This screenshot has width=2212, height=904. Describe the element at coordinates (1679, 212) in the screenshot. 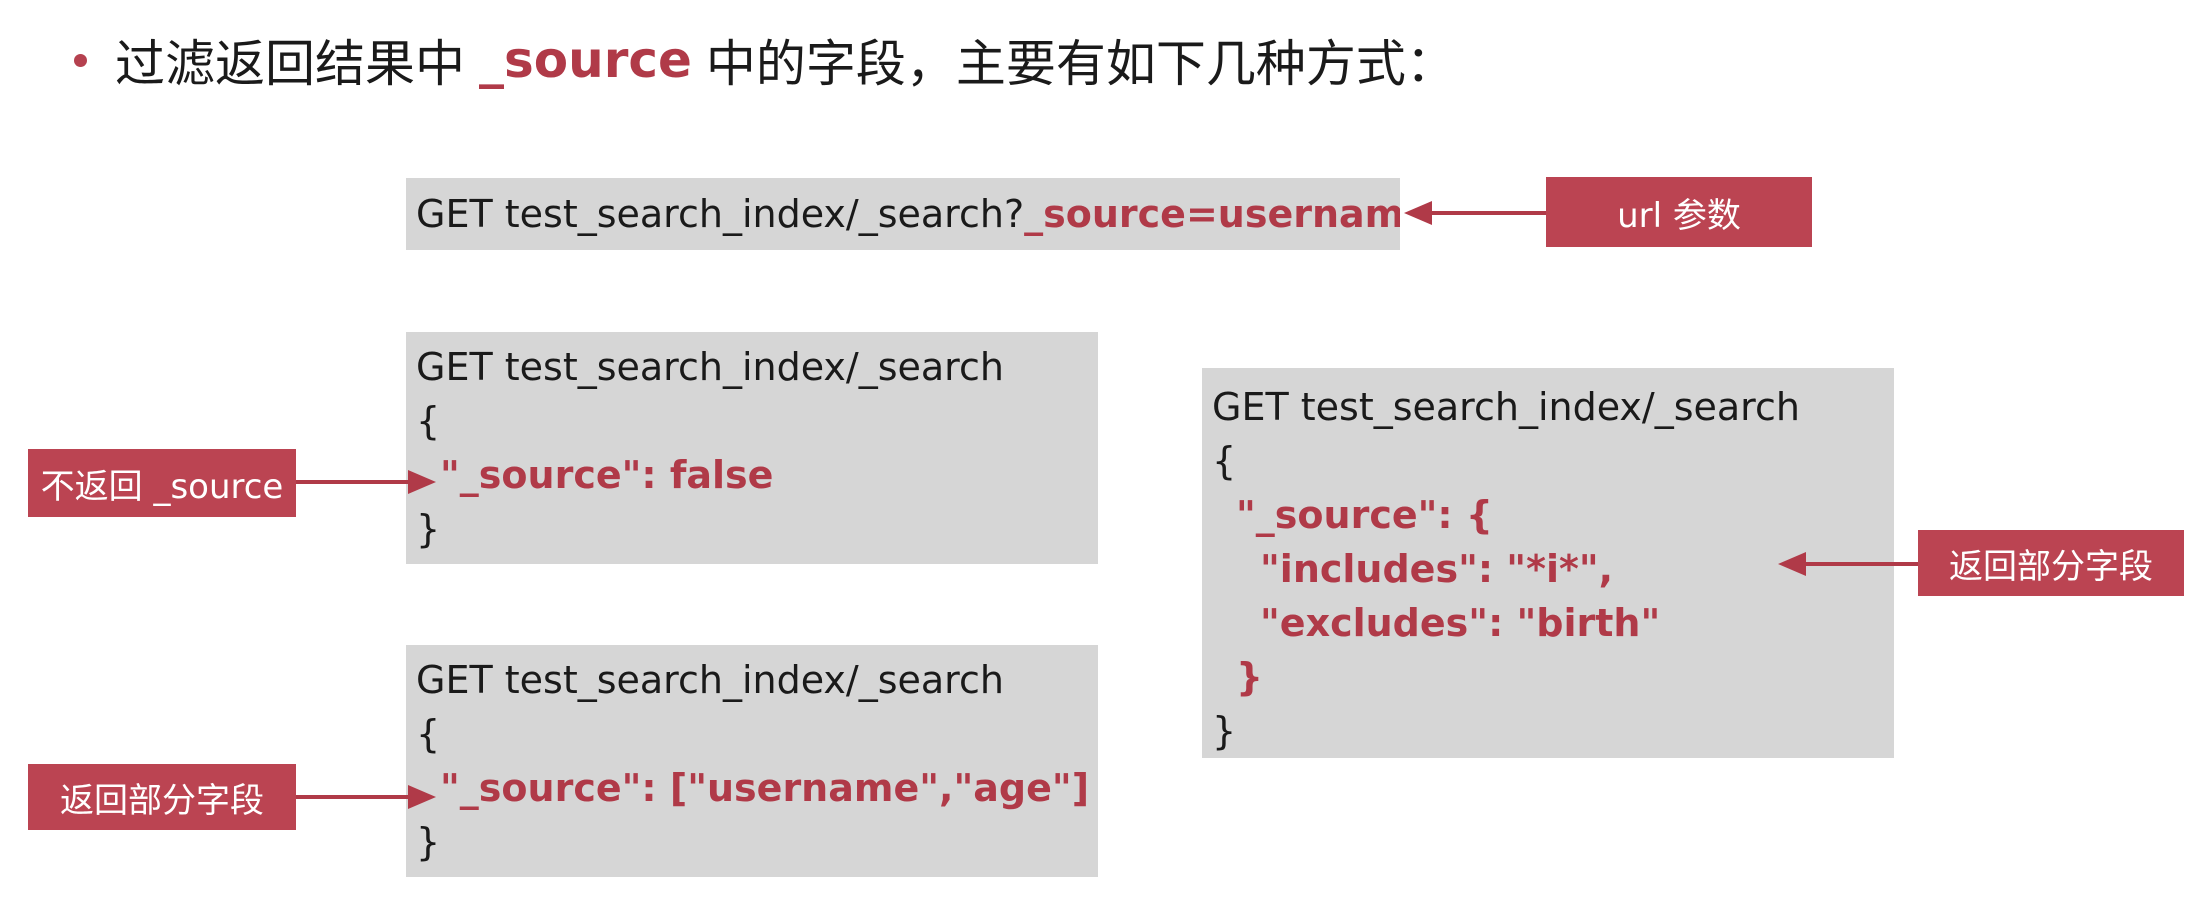

I see `label-url-param: url 参数` at that location.